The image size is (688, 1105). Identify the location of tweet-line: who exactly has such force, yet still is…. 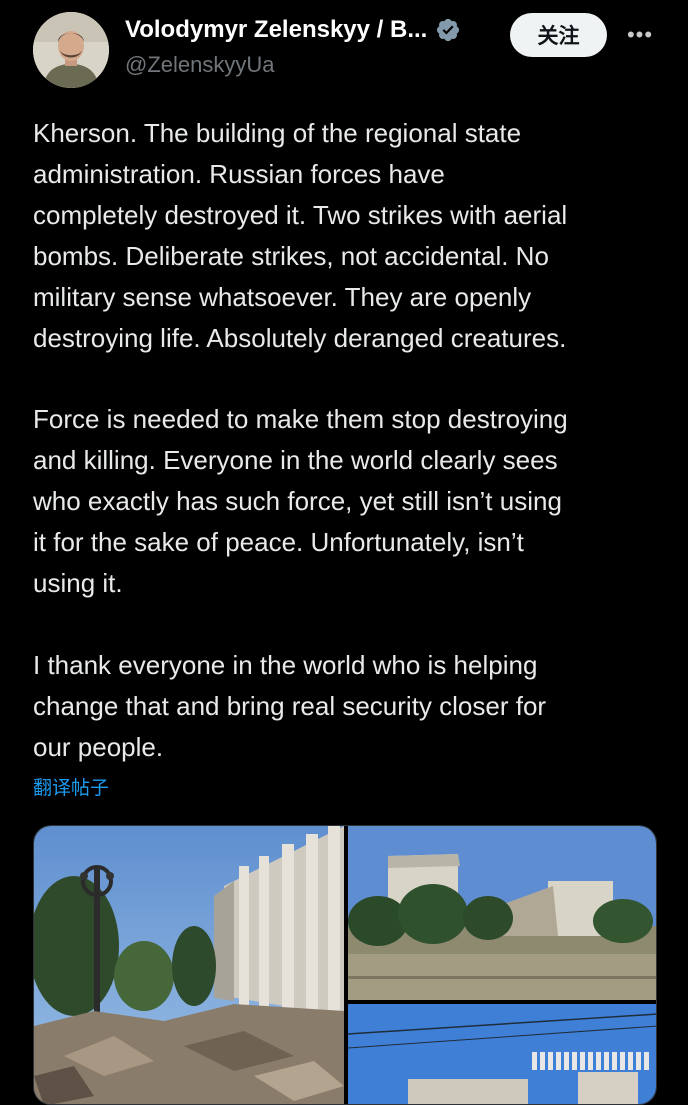
(297, 501).